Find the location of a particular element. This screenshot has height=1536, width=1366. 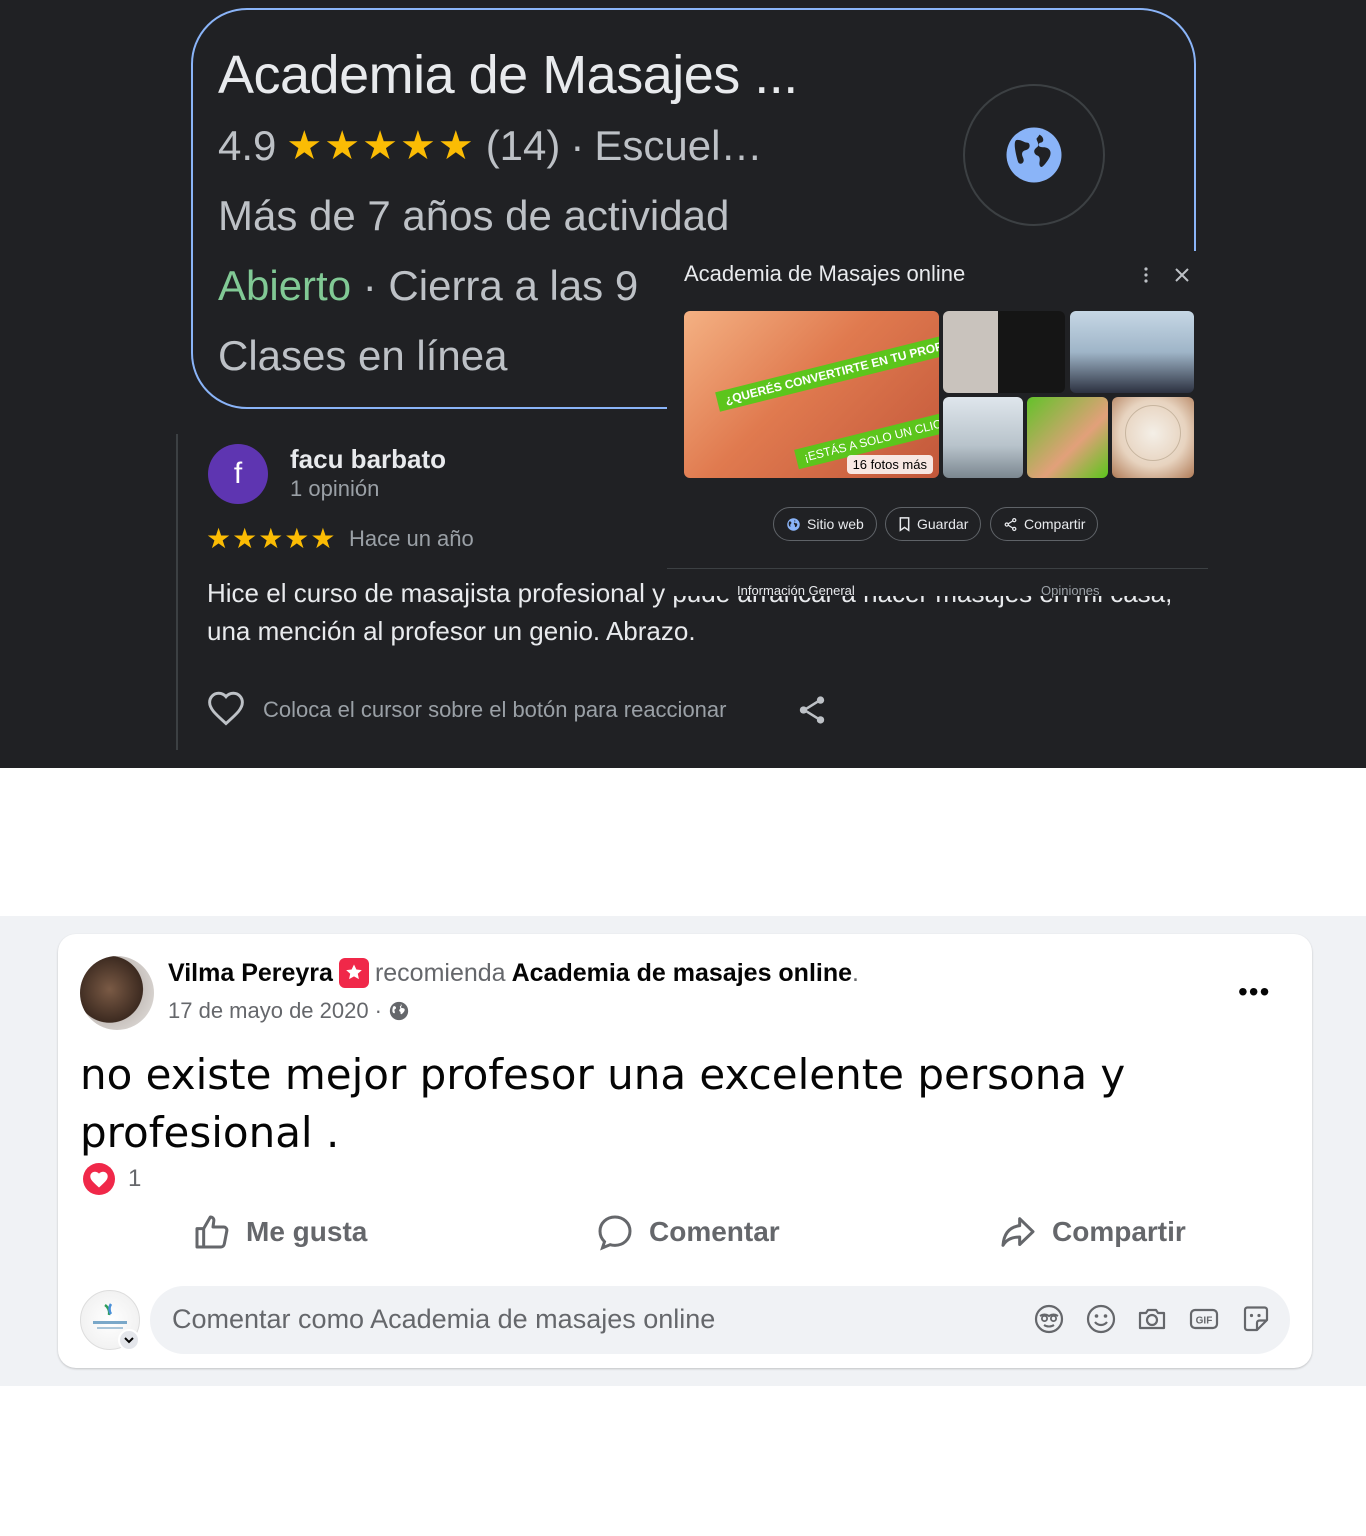

camera-icon is located at coordinates (1152, 1319).